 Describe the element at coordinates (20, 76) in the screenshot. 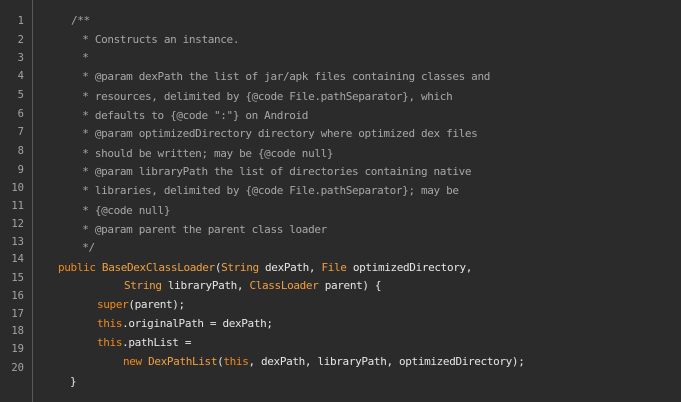

I see `line-number: 4` at that location.